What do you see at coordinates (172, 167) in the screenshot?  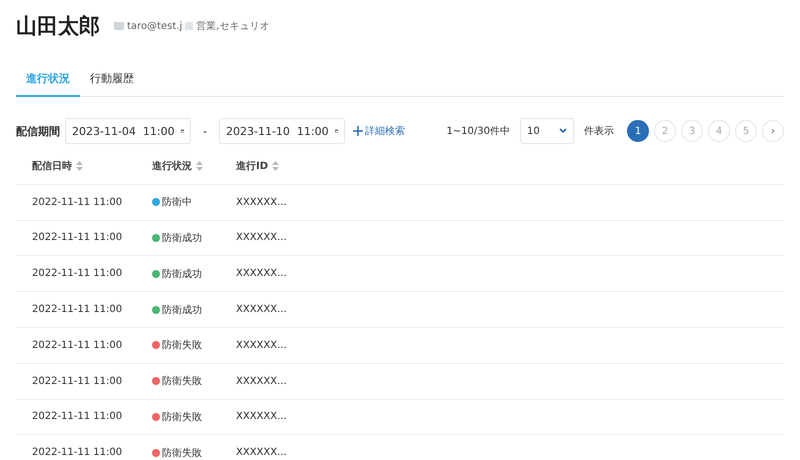 I see `column-header: 進行状況` at bounding box center [172, 167].